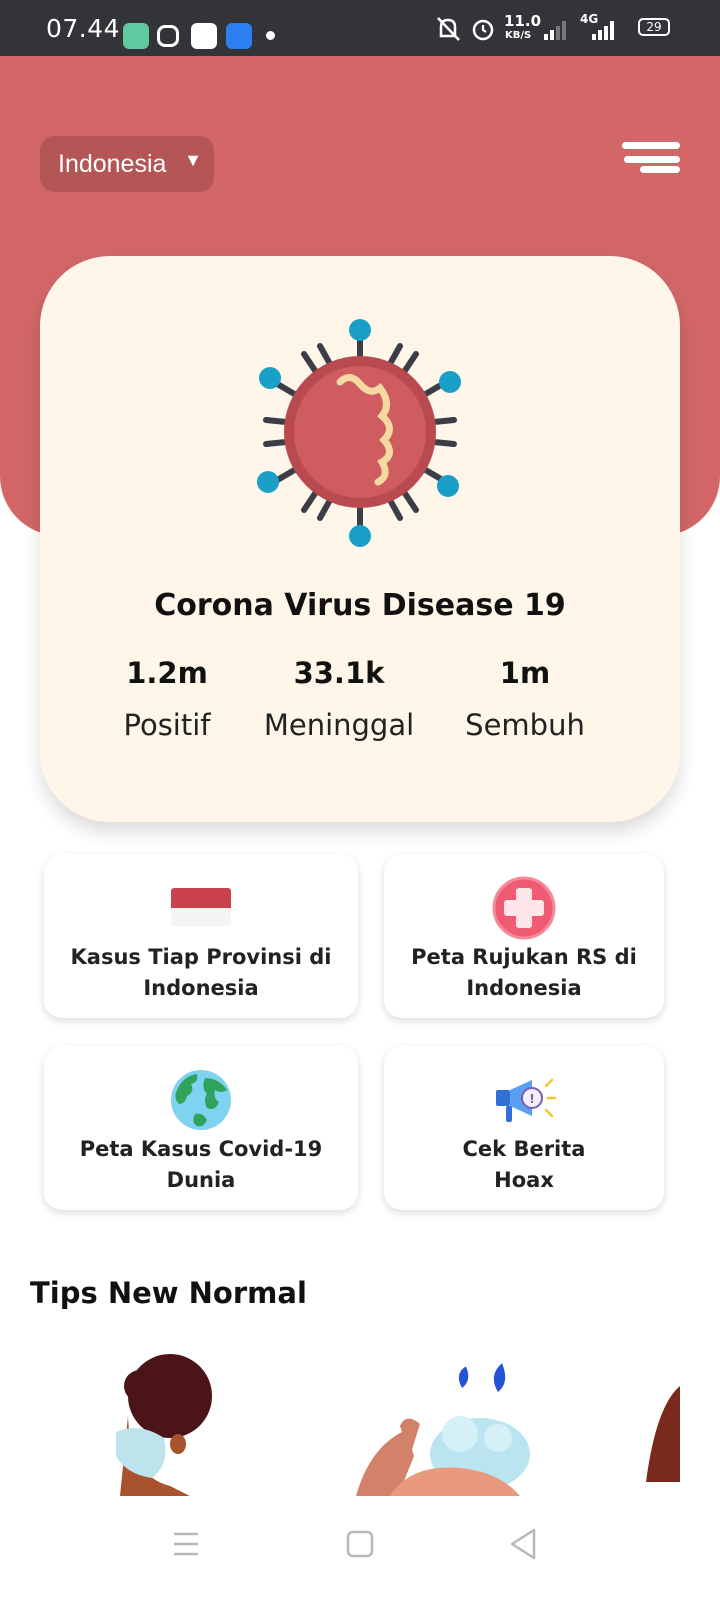  Describe the element at coordinates (518, 35) in the screenshot. I see `net-speed-unit: KB/S` at that location.